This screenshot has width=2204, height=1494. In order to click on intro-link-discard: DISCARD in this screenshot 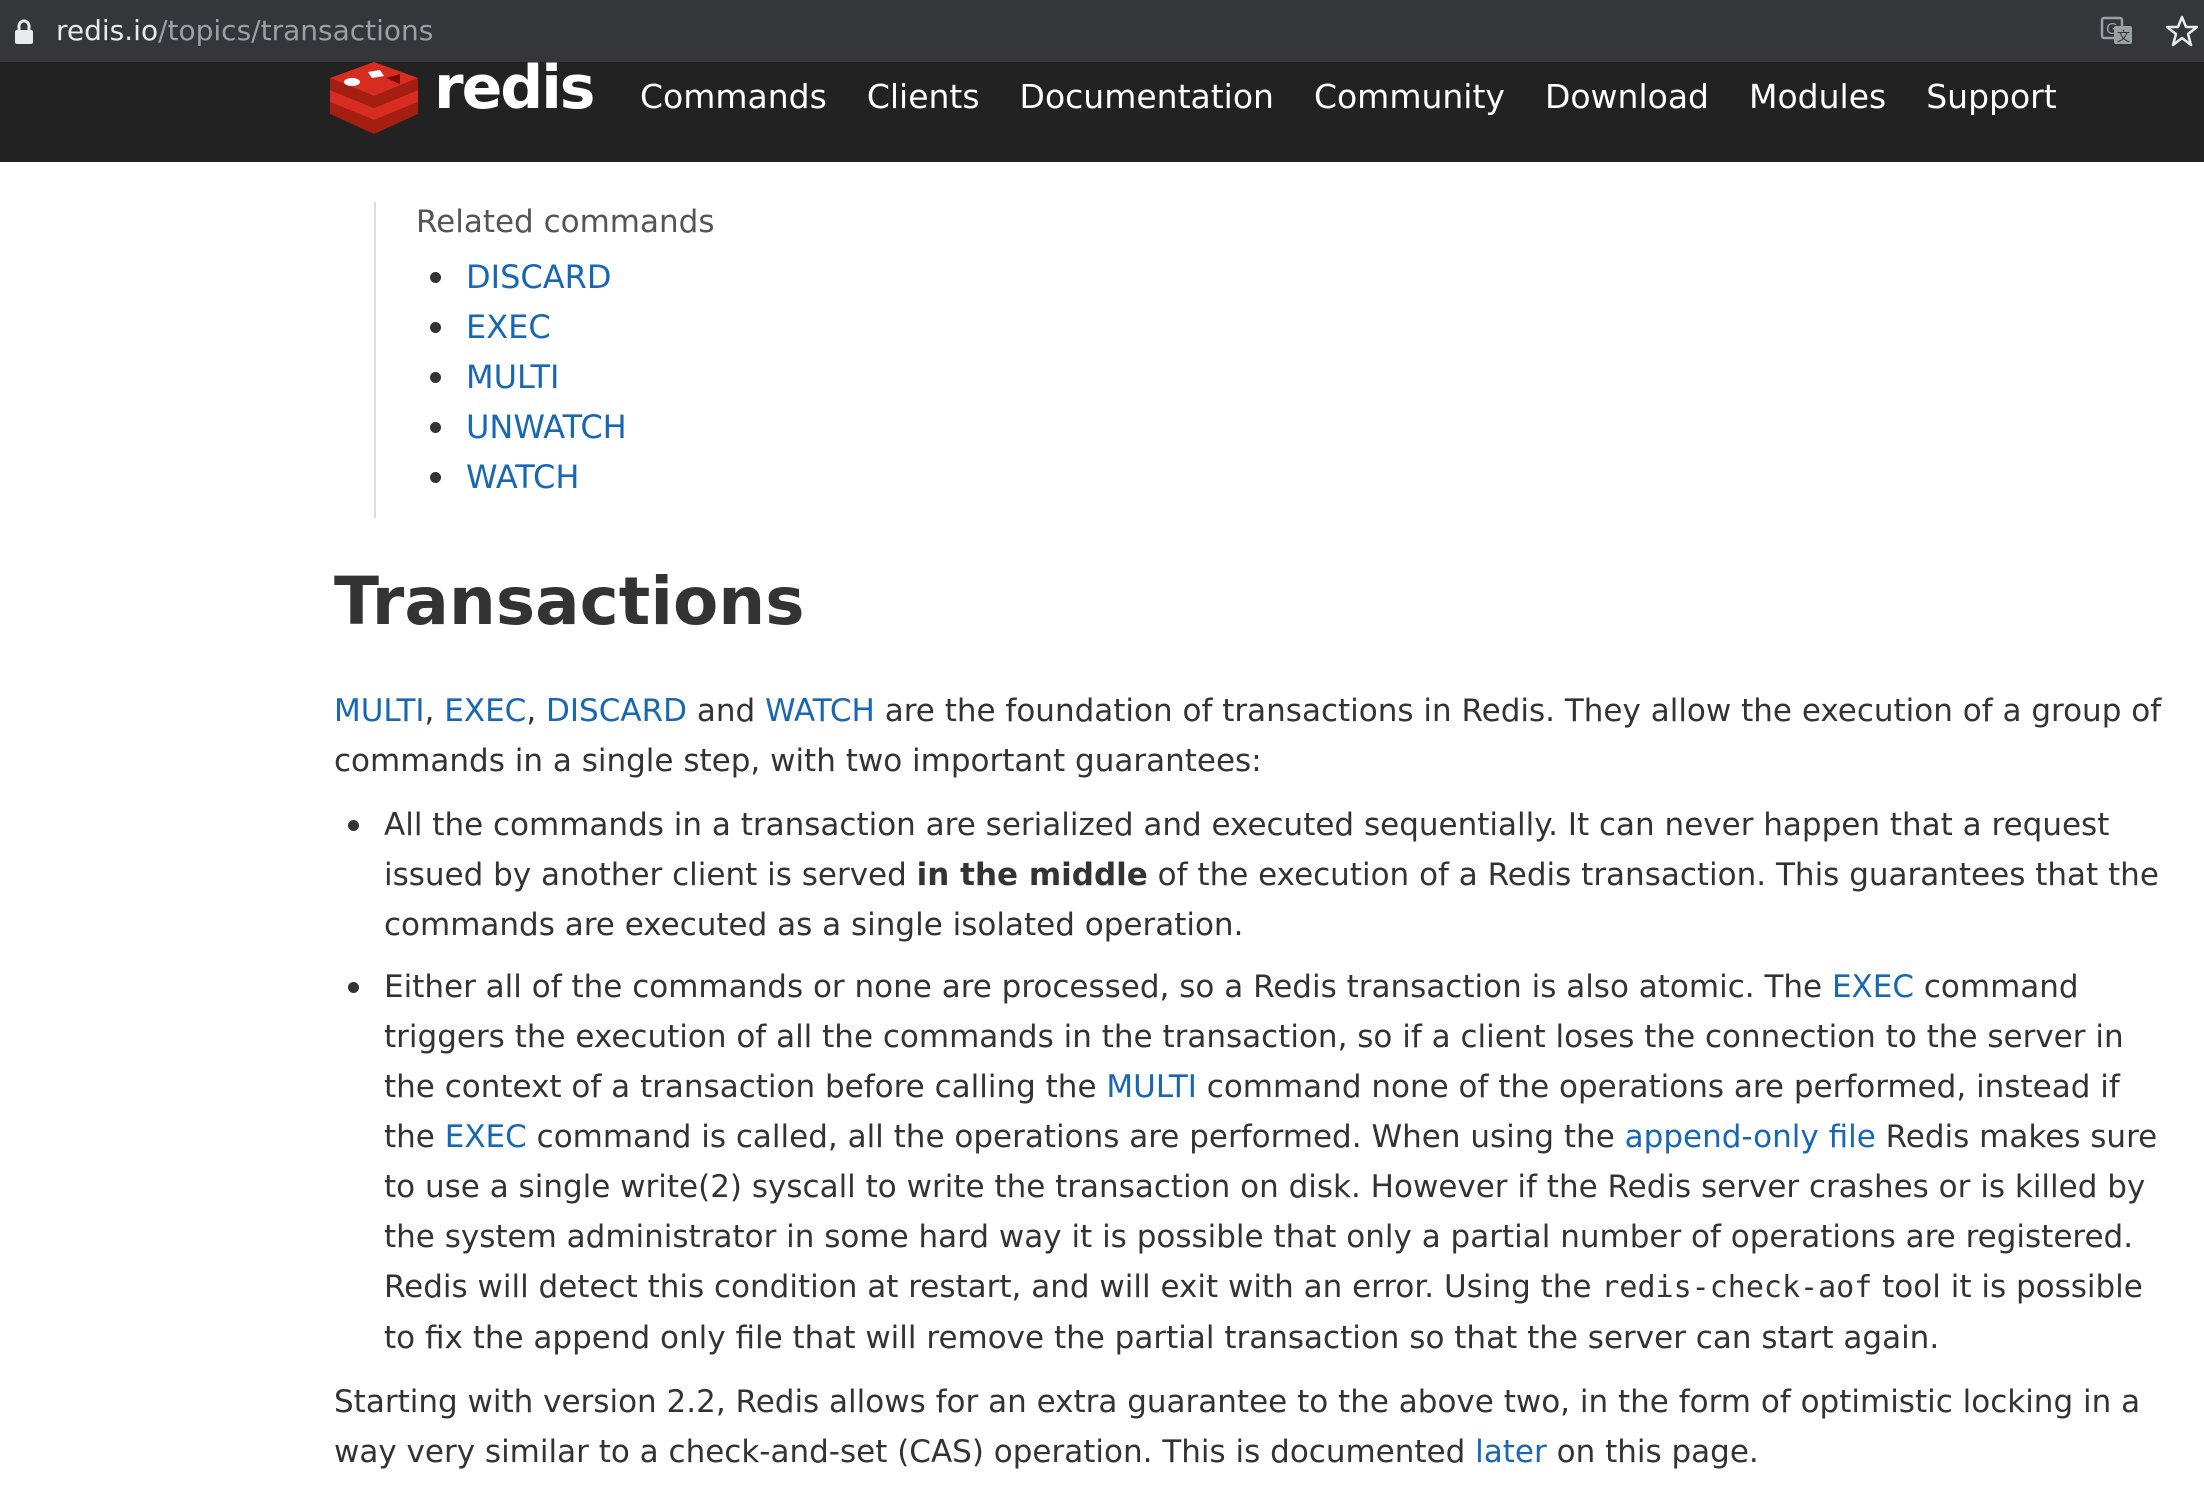, I will do `click(616, 711)`.